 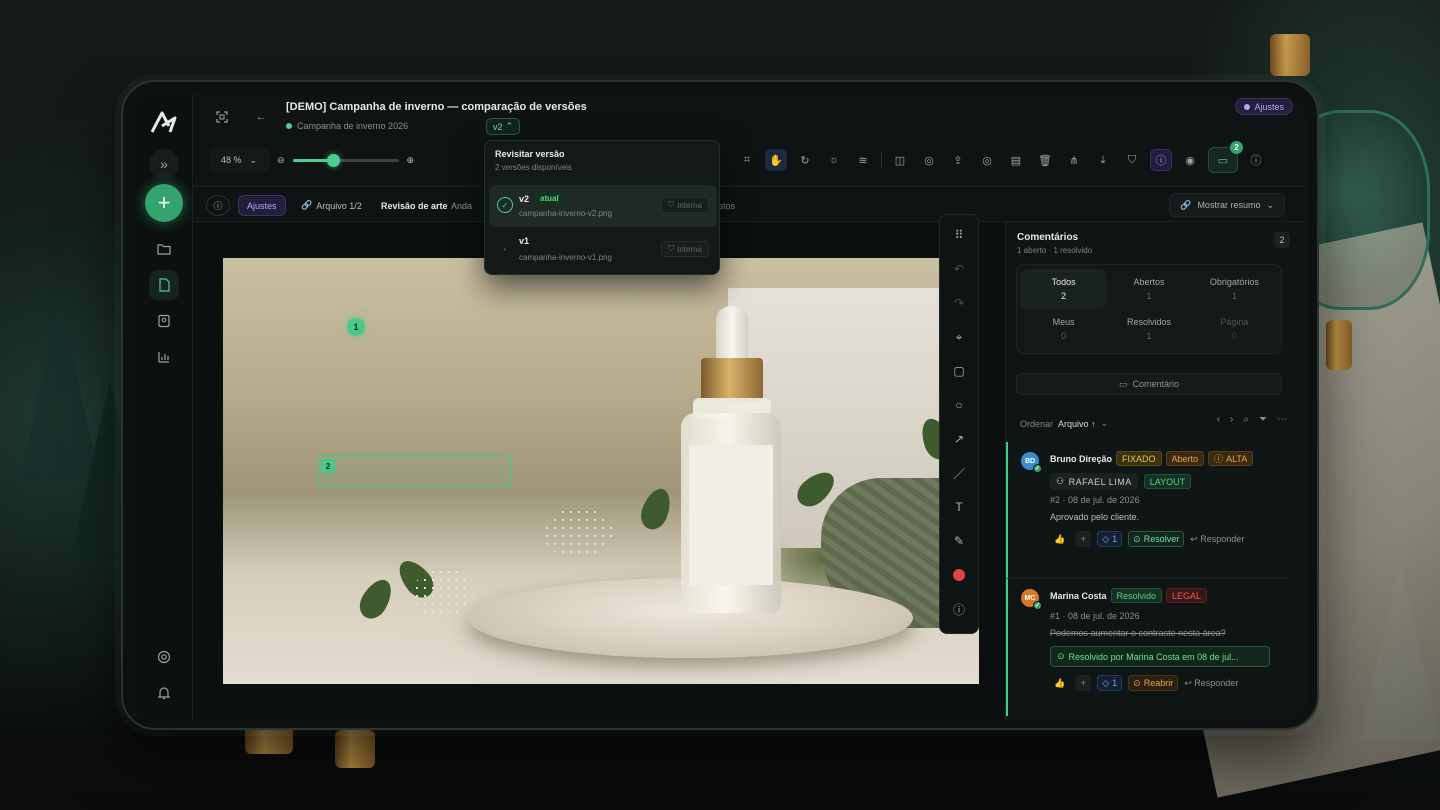 What do you see at coordinates (987, 160) in the screenshot?
I see `compass-alt-icon: ◎` at bounding box center [987, 160].